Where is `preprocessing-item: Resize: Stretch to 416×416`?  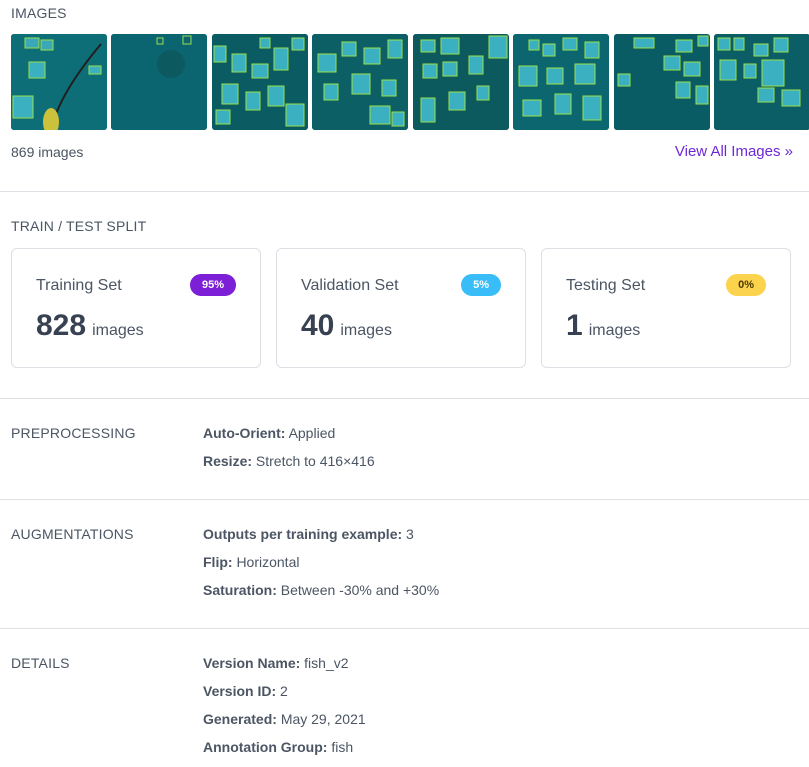
preprocessing-item: Resize: Stretch to 416×416 is located at coordinates (289, 461).